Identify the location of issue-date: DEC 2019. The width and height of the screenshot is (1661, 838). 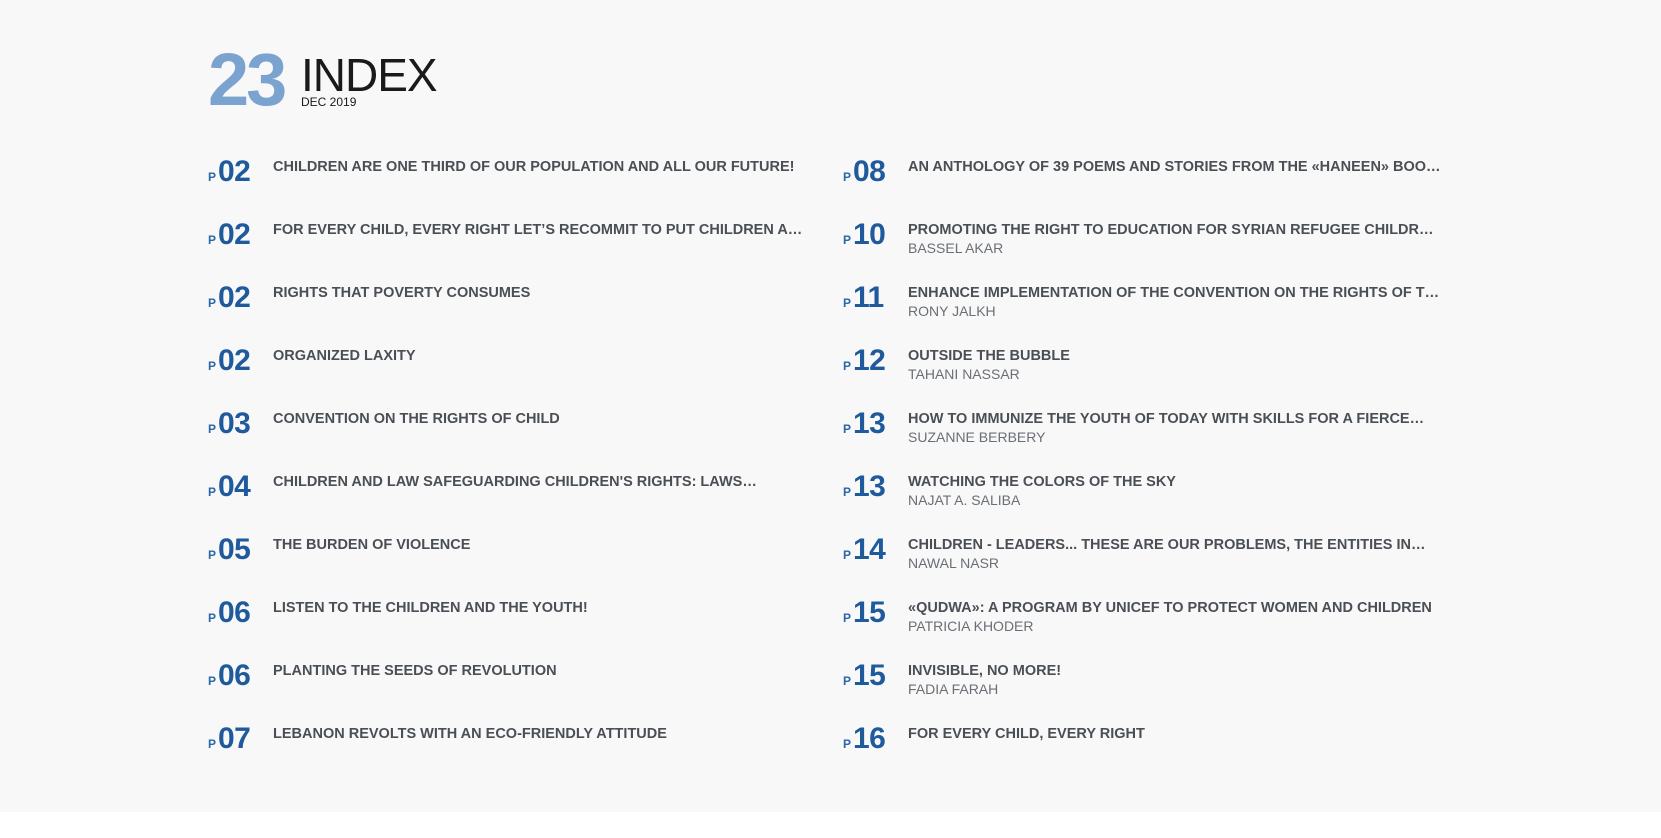
(329, 102).